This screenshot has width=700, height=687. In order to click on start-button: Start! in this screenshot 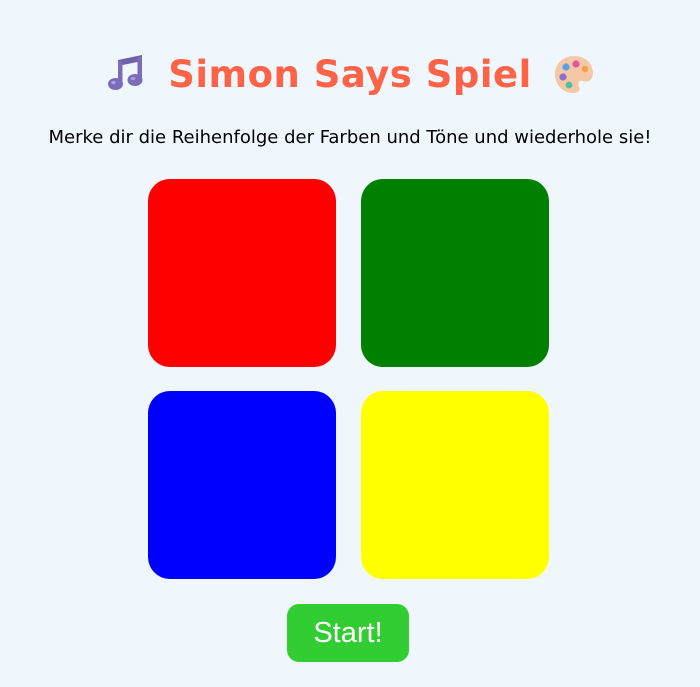, I will do `click(348, 633)`.